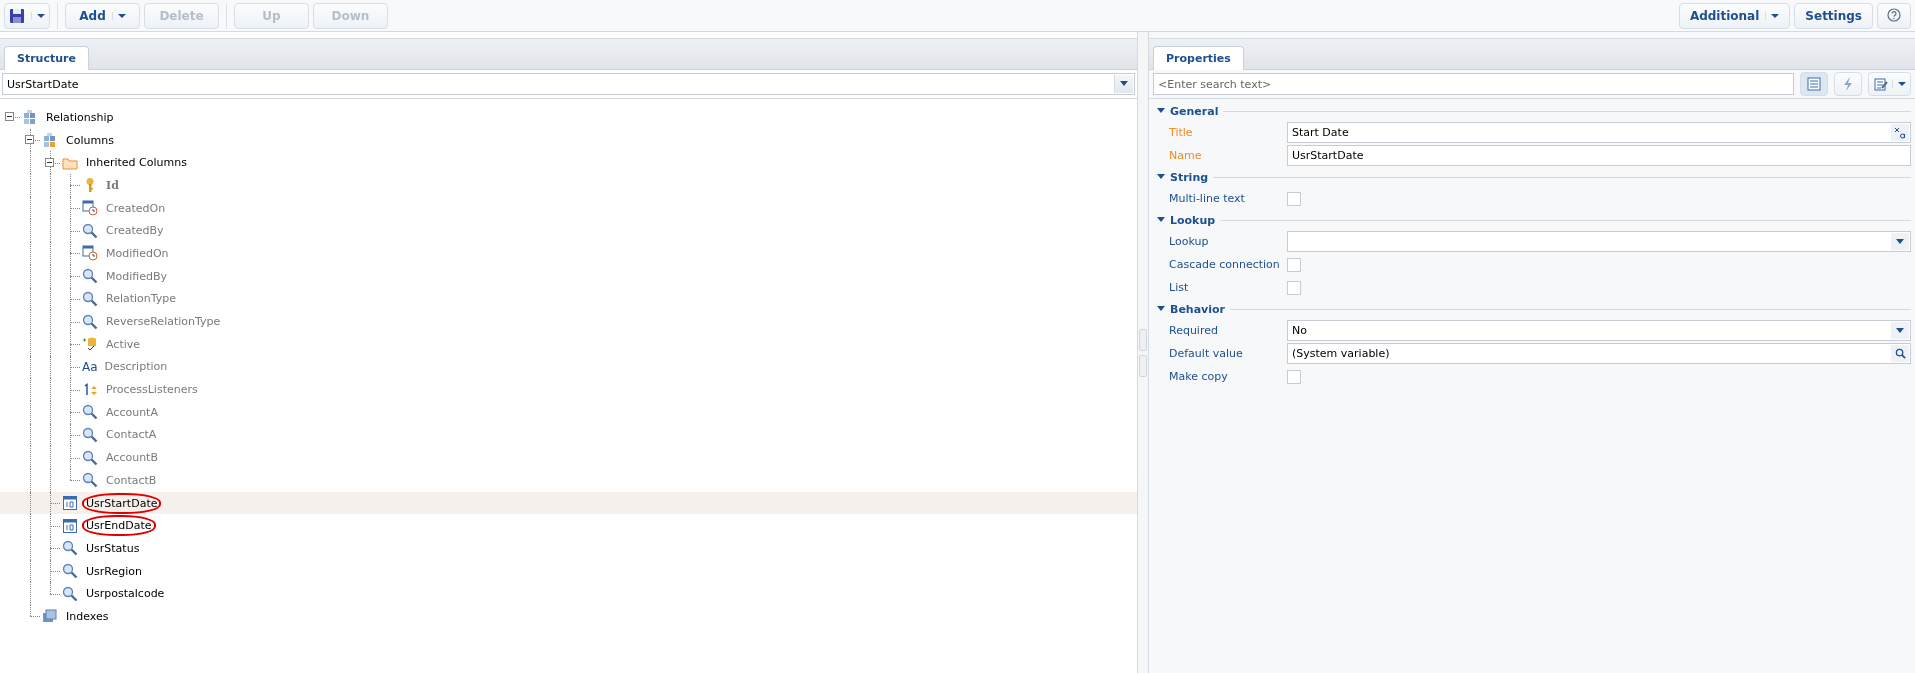 The image size is (1915, 673). I want to click on property-label: Make copy, so click(1199, 376).